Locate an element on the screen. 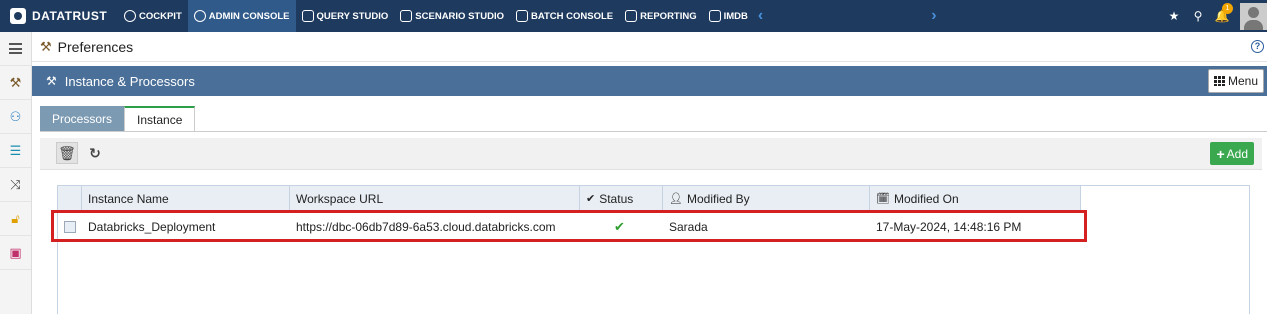  grid-icon is located at coordinates (1219, 81).